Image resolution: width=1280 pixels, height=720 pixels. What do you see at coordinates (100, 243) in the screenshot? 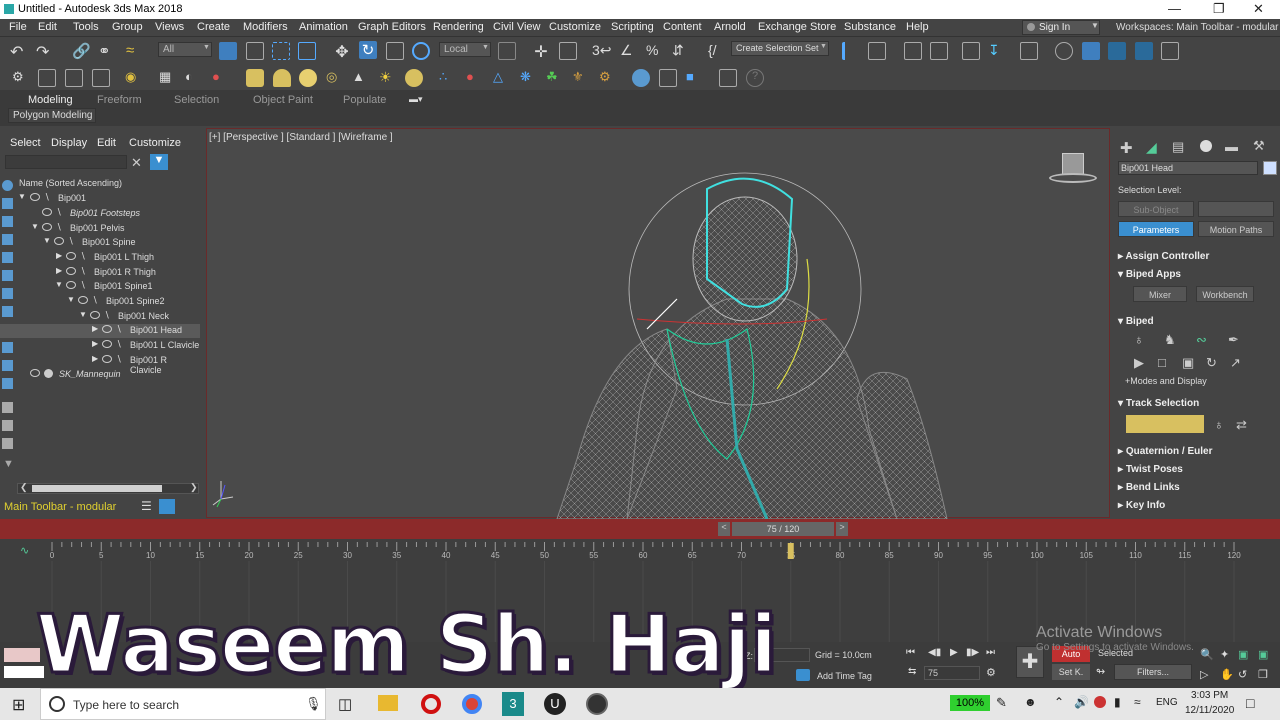
I see `tree-row: ▼ ∖ Bip001 Spine` at bounding box center [100, 243].